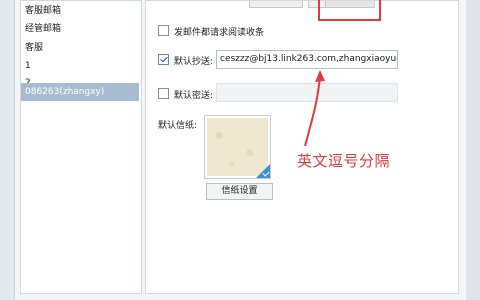  I want to click on annotation-arrow, so click(314, 108).